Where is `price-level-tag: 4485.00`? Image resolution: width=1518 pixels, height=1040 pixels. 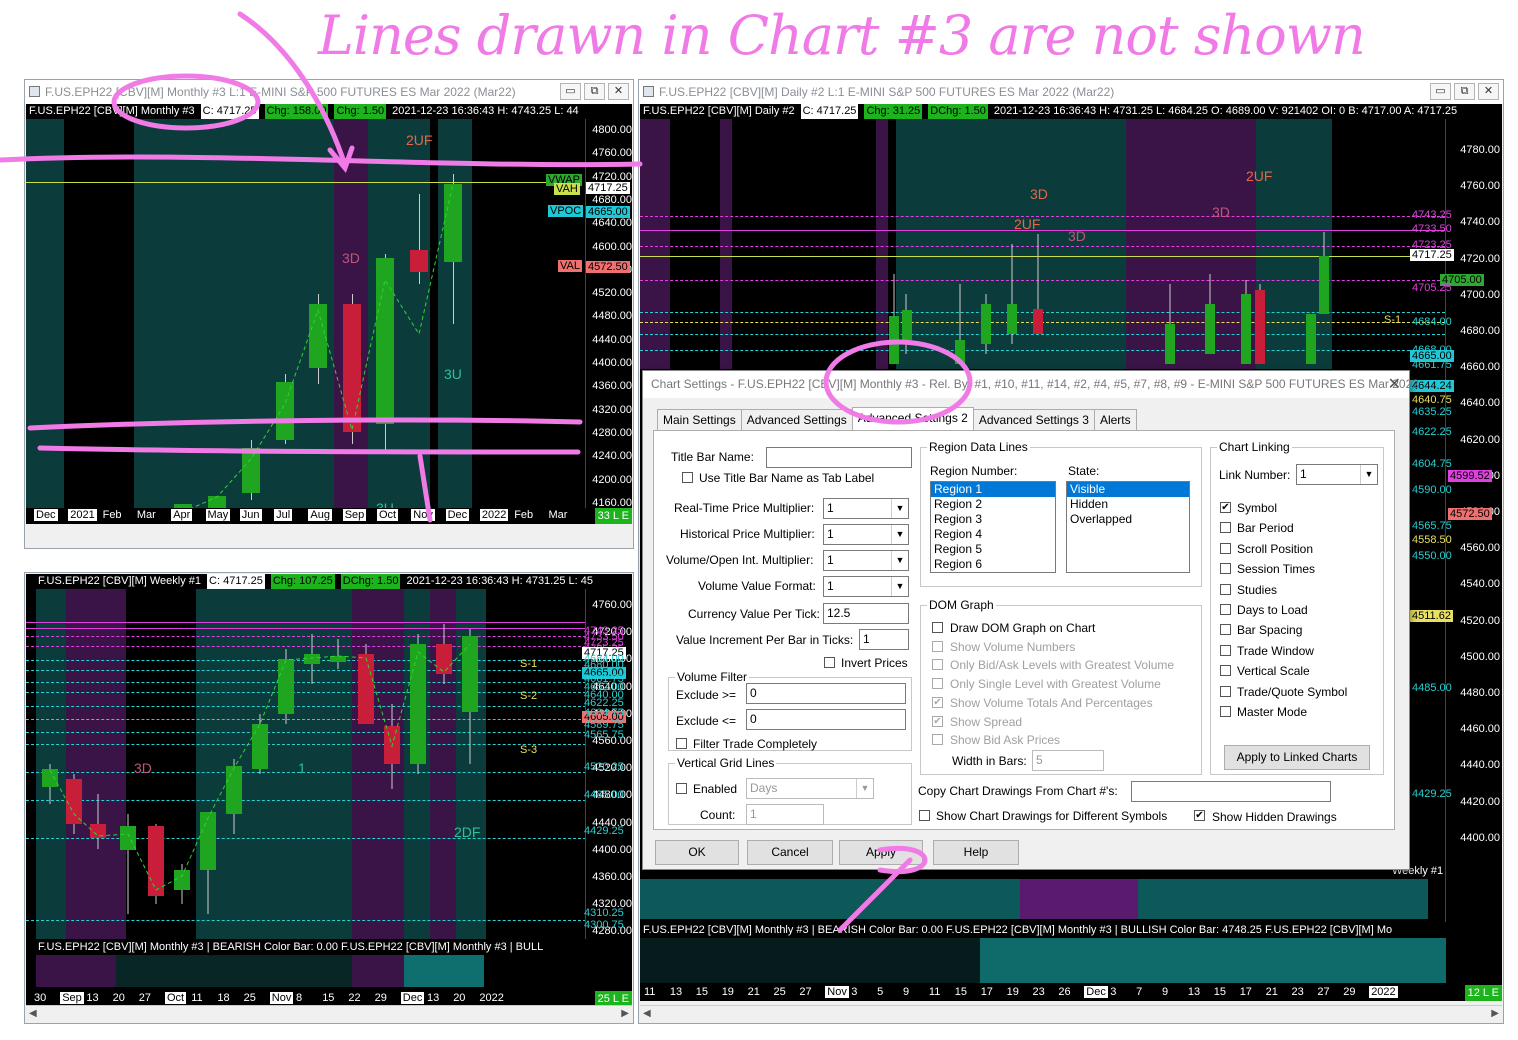 price-level-tag: 4485.00 is located at coordinates (604, 795).